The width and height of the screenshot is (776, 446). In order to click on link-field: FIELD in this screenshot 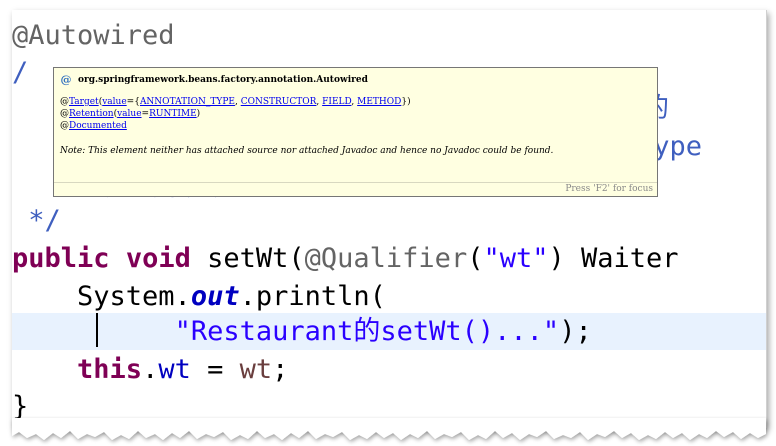, I will do `click(336, 102)`.